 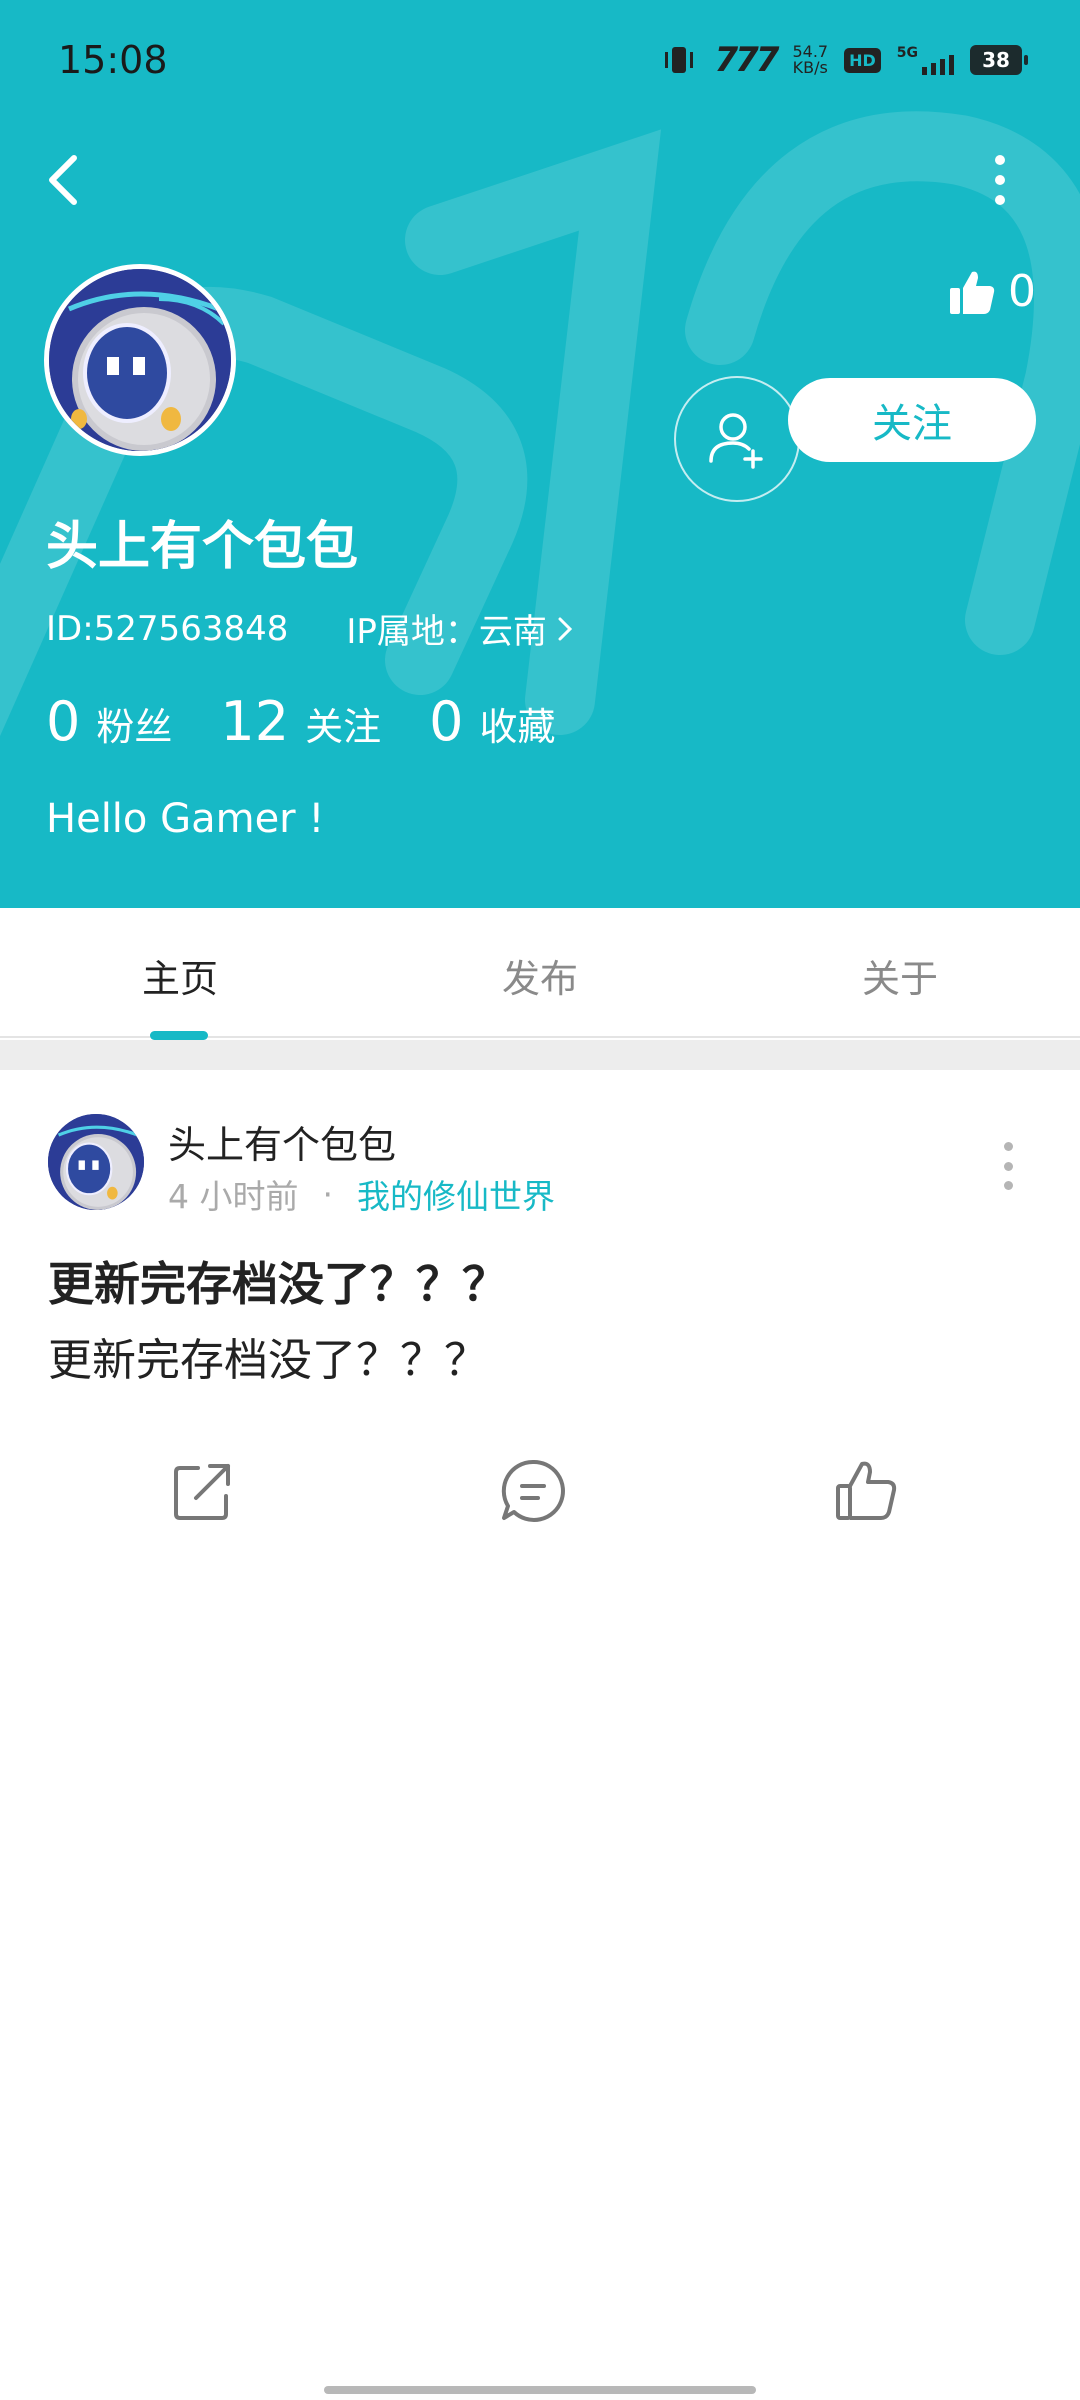 What do you see at coordinates (233, 1196) in the screenshot?
I see `post-time: 4 小时前` at bounding box center [233, 1196].